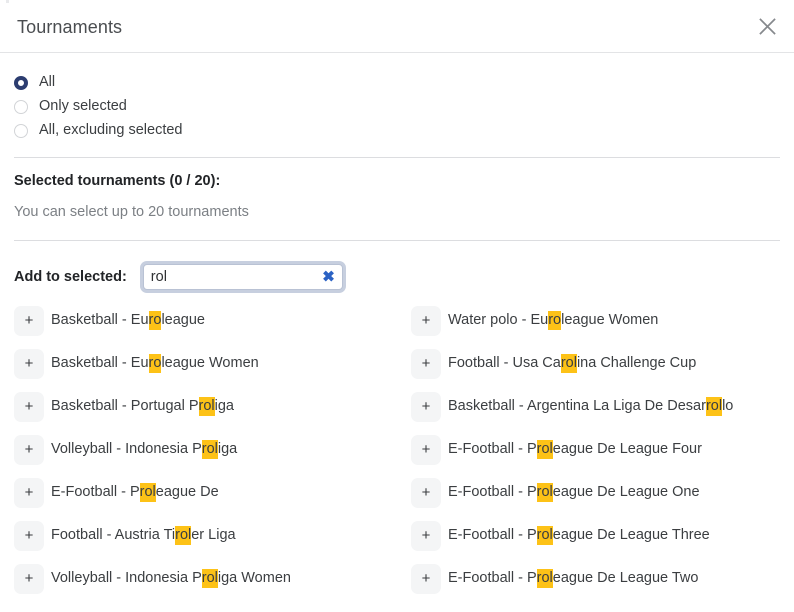  Describe the element at coordinates (579, 536) in the screenshot. I see `result-label: E-Football - Proleague De League Three` at that location.